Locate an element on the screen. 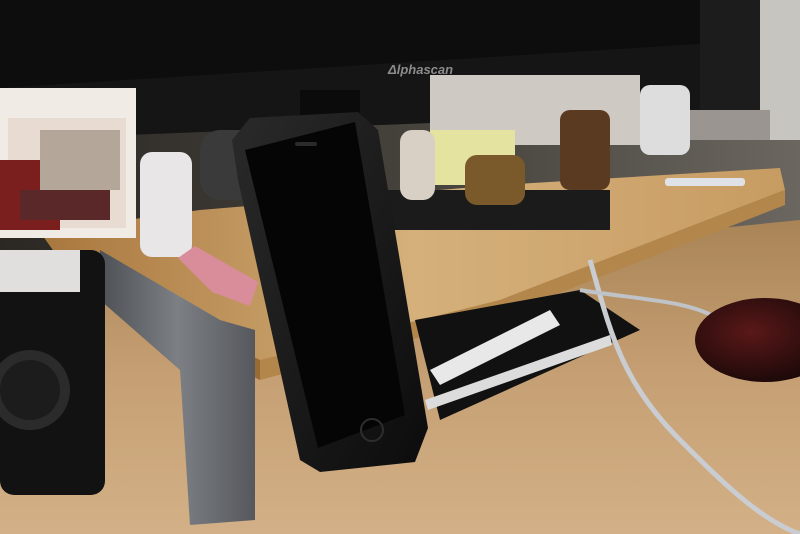  cat-figurine is located at coordinates (417, 165).